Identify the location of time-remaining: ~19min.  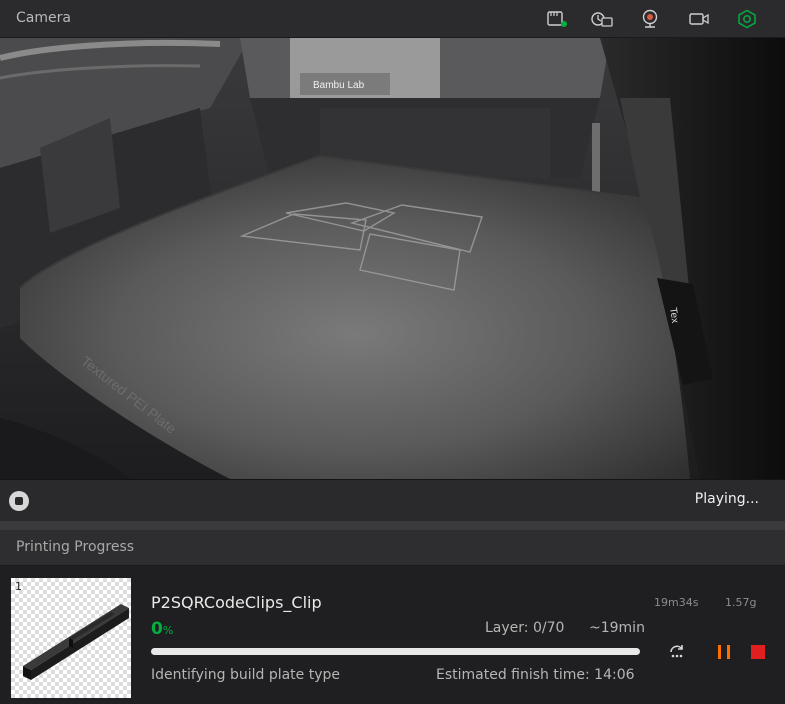
(617, 628).